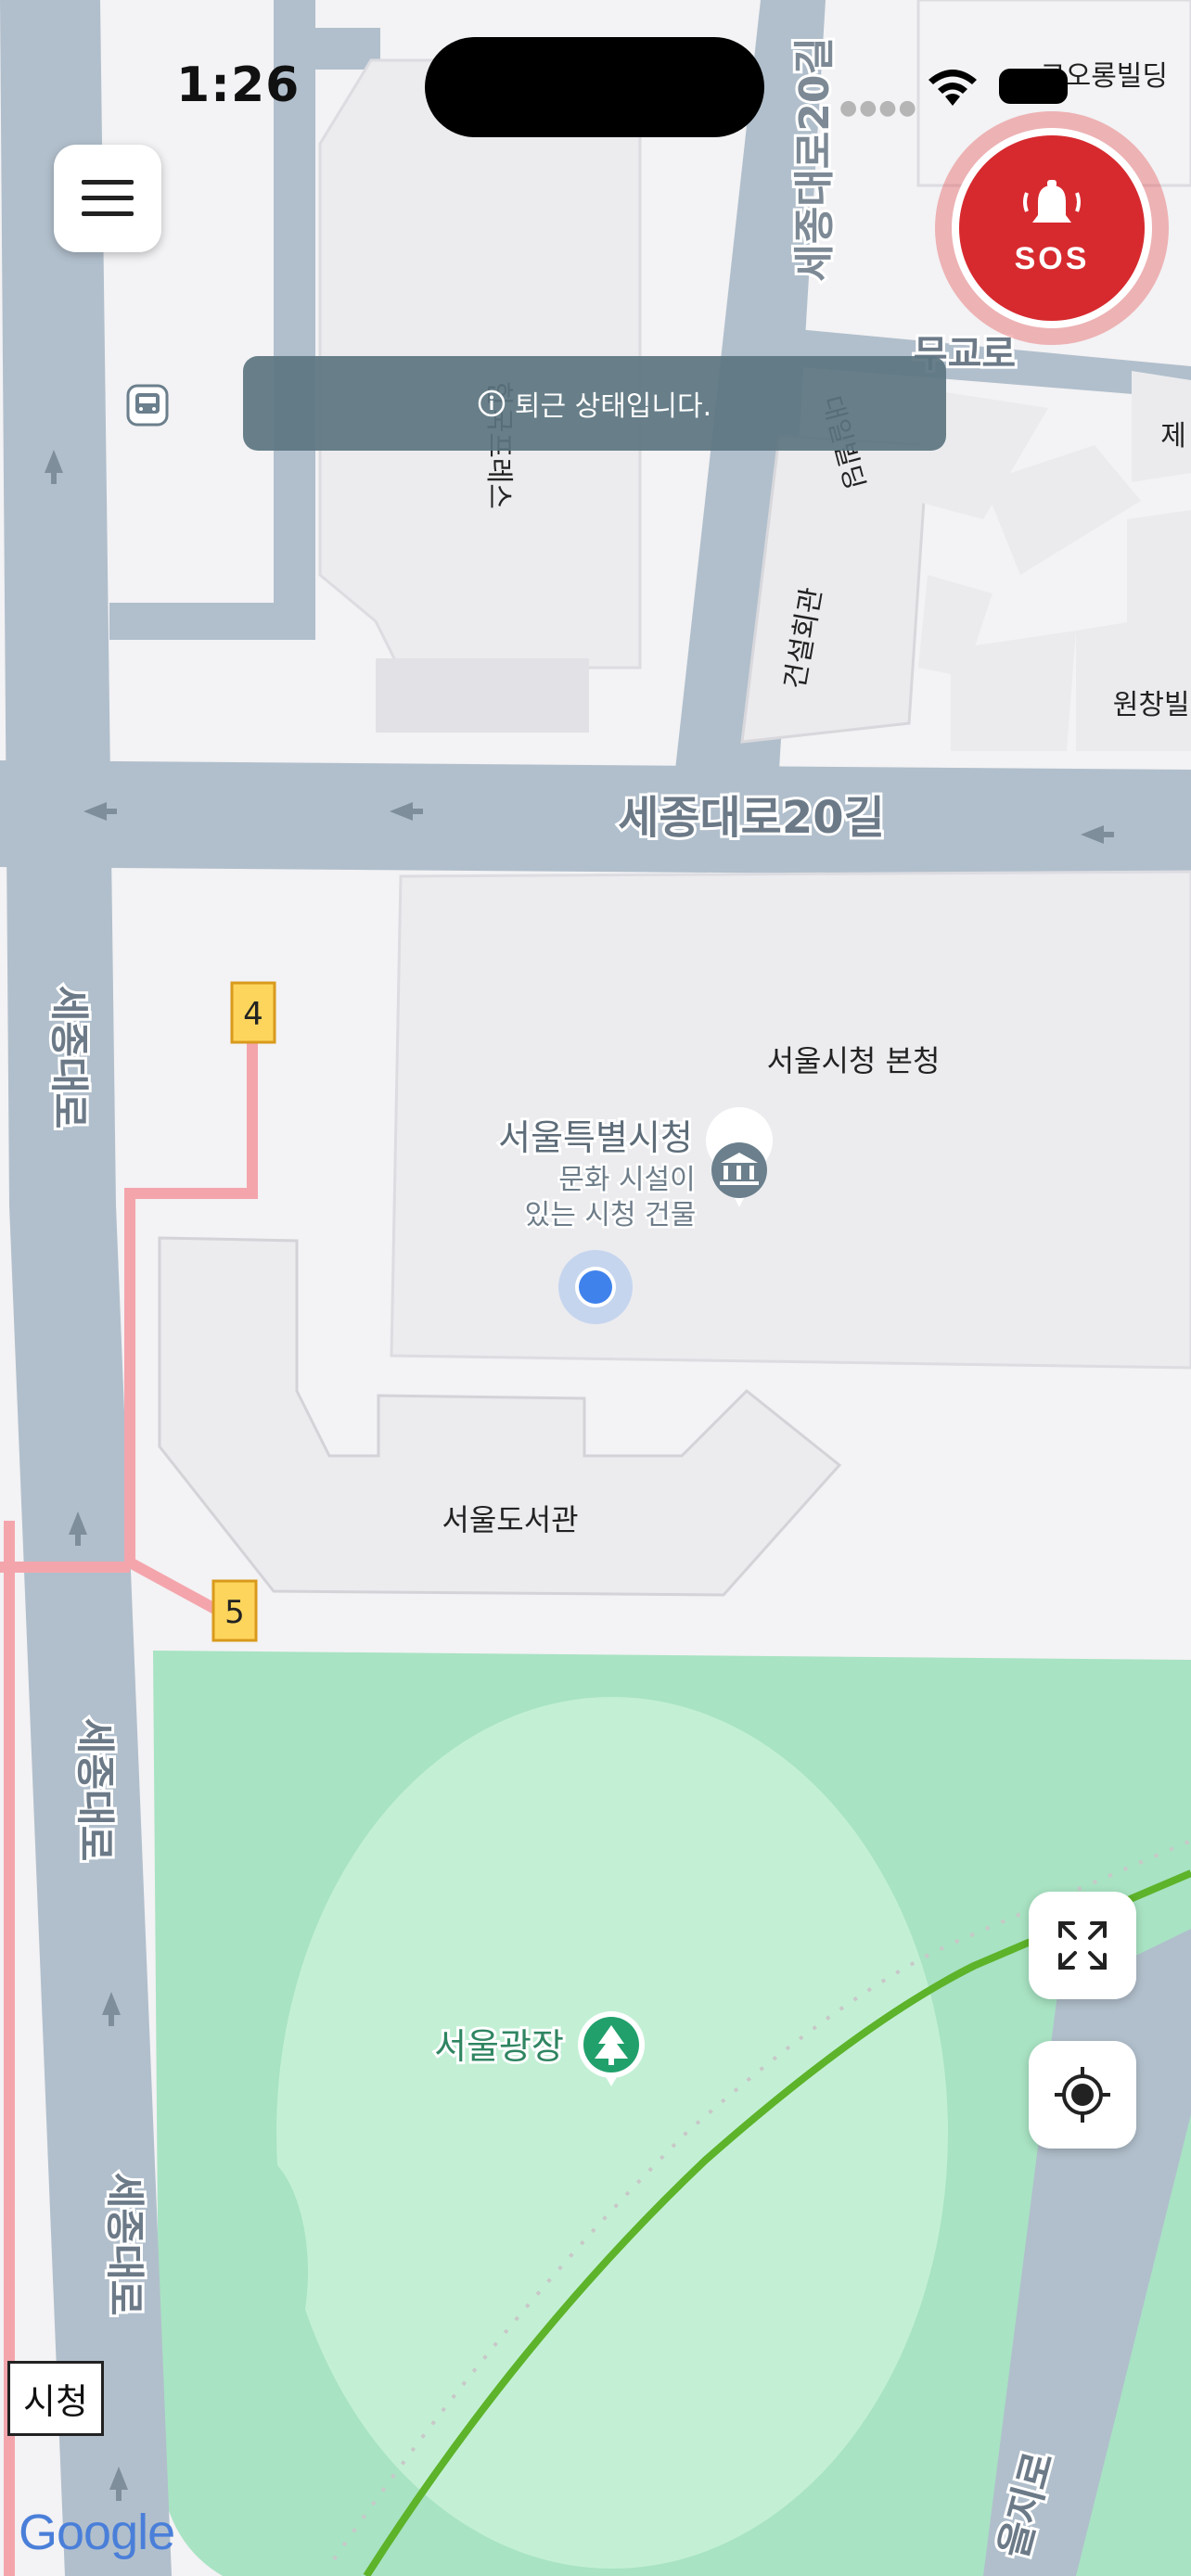 Image resolution: width=1191 pixels, height=2576 pixels. I want to click on hamburger-icon, so click(108, 198).